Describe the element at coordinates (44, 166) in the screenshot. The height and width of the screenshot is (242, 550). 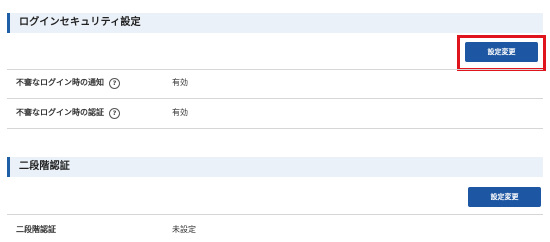
I see `section-title: 二段階認証` at that location.